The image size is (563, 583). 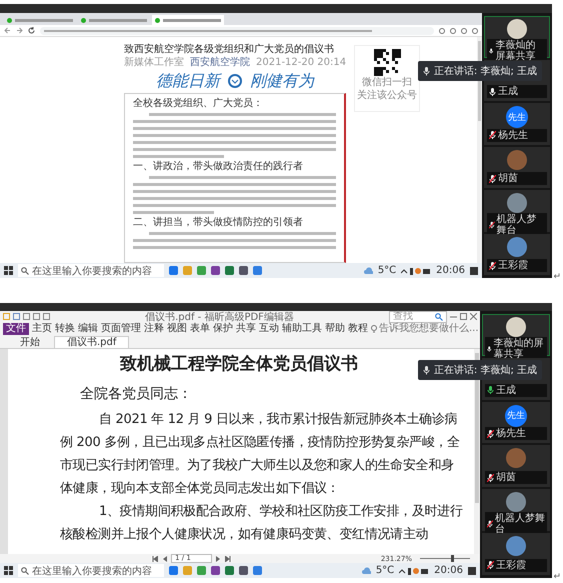 I want to click on greeting-text: 全院各党员同志：, so click(x=136, y=394).